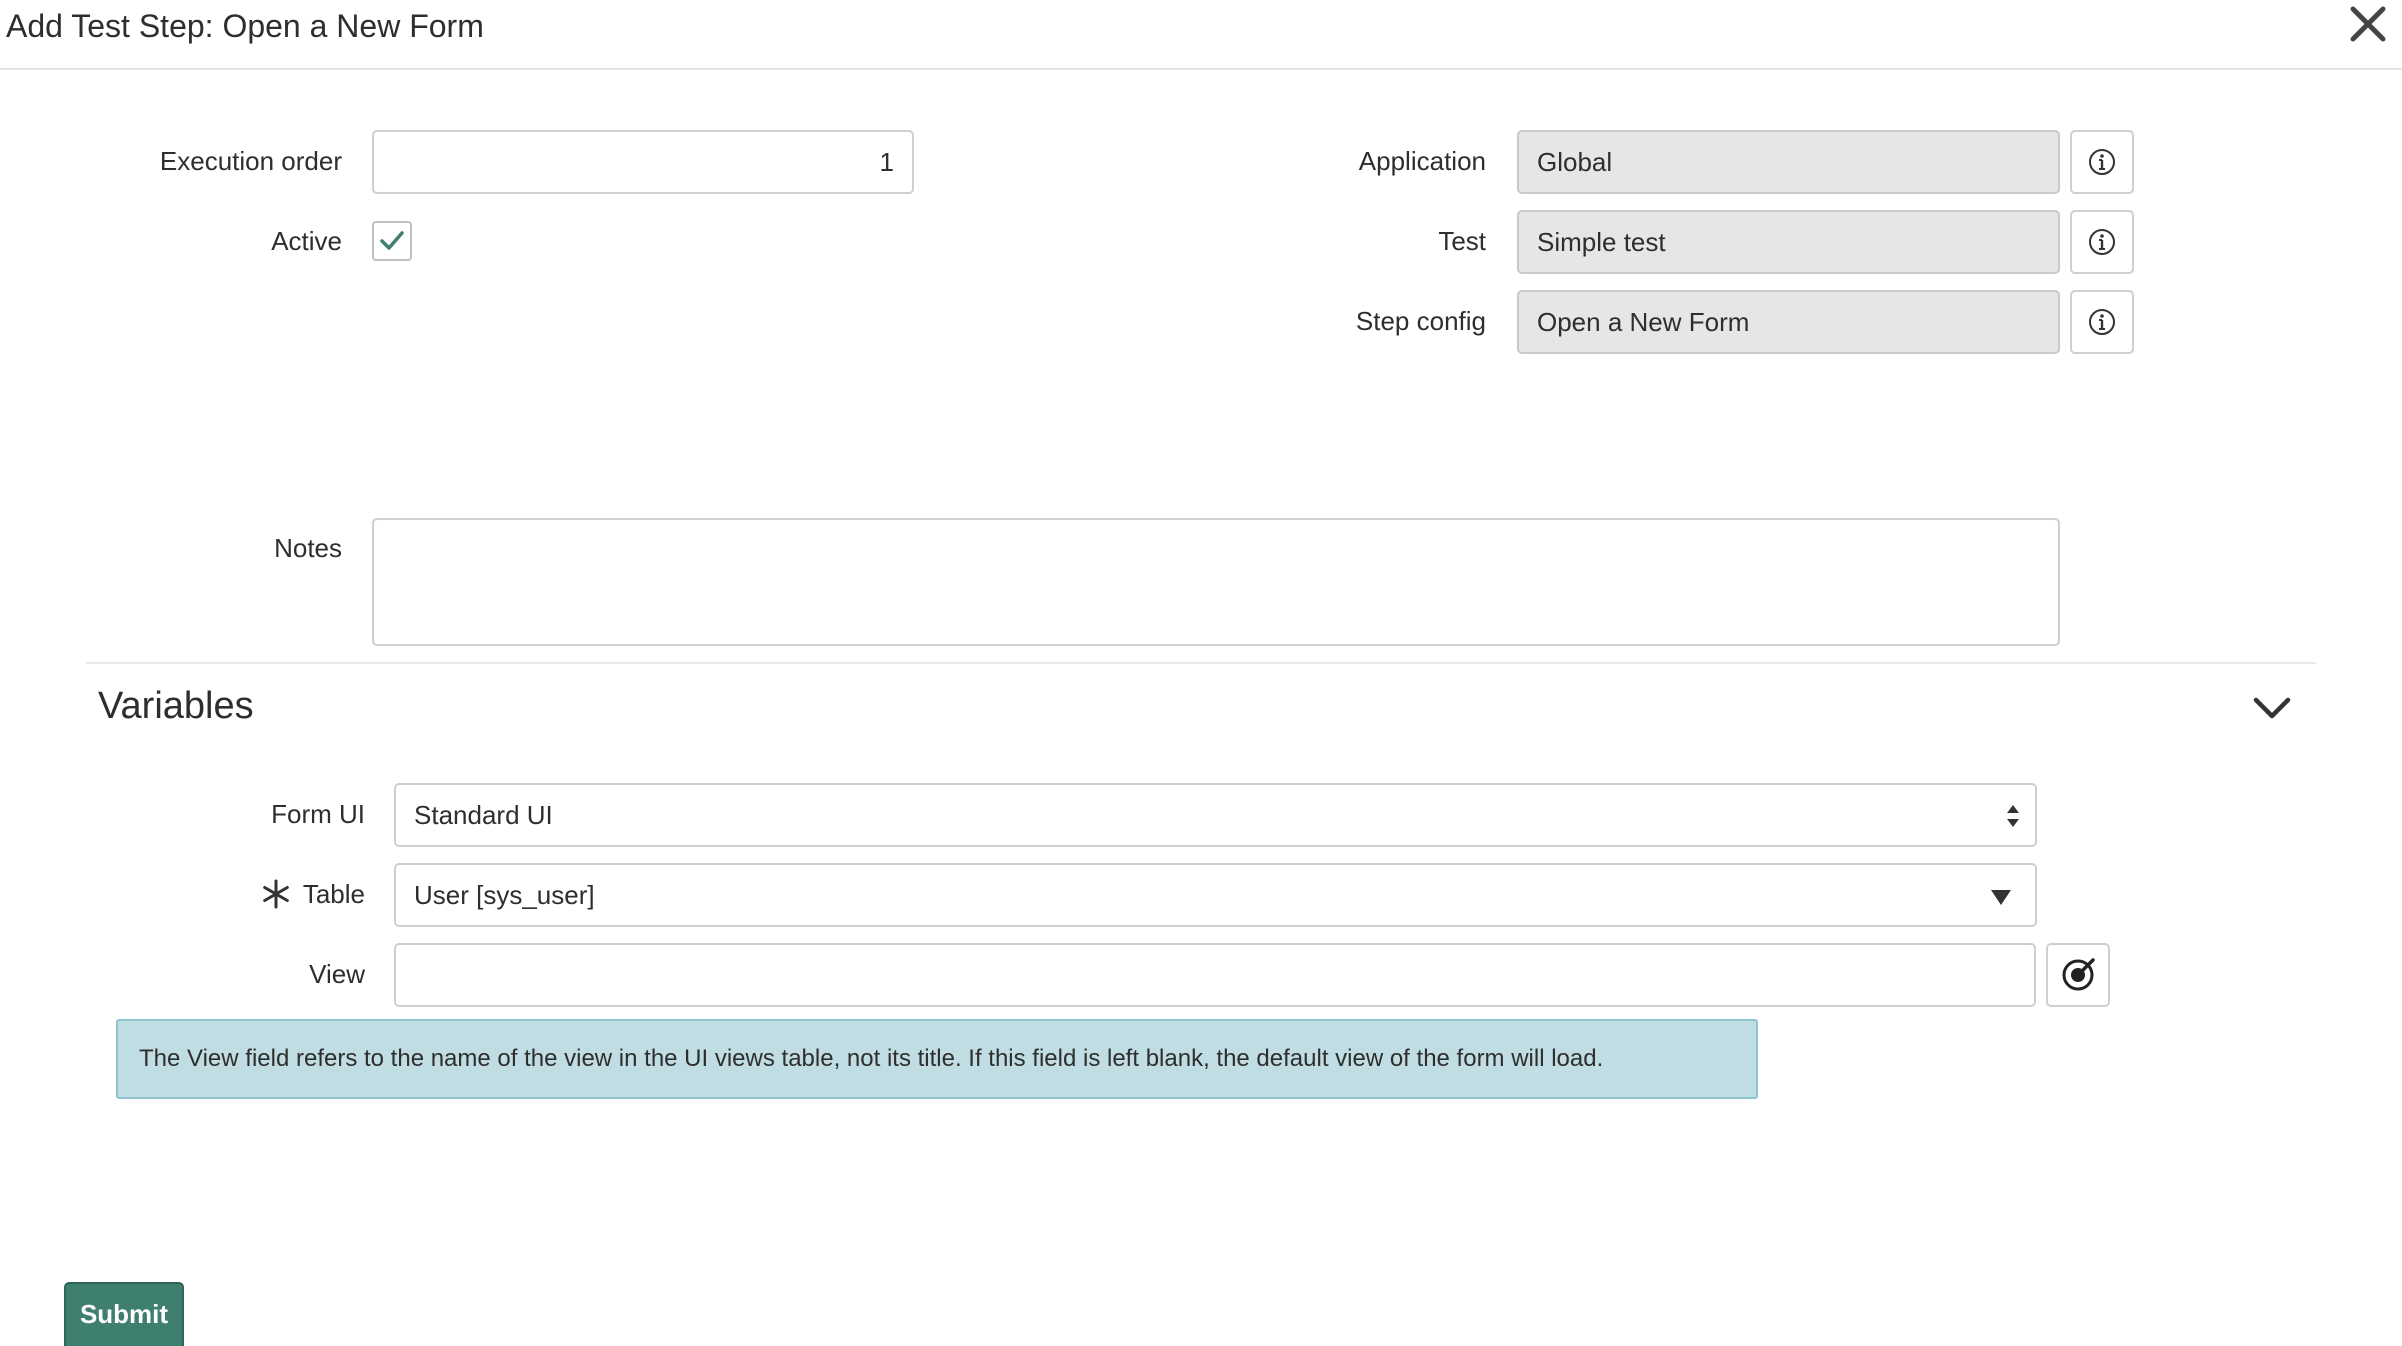 Image resolution: width=2402 pixels, height=1346 pixels. Describe the element at coordinates (643, 162) in the screenshot. I see `execution-order-input: 1` at that location.